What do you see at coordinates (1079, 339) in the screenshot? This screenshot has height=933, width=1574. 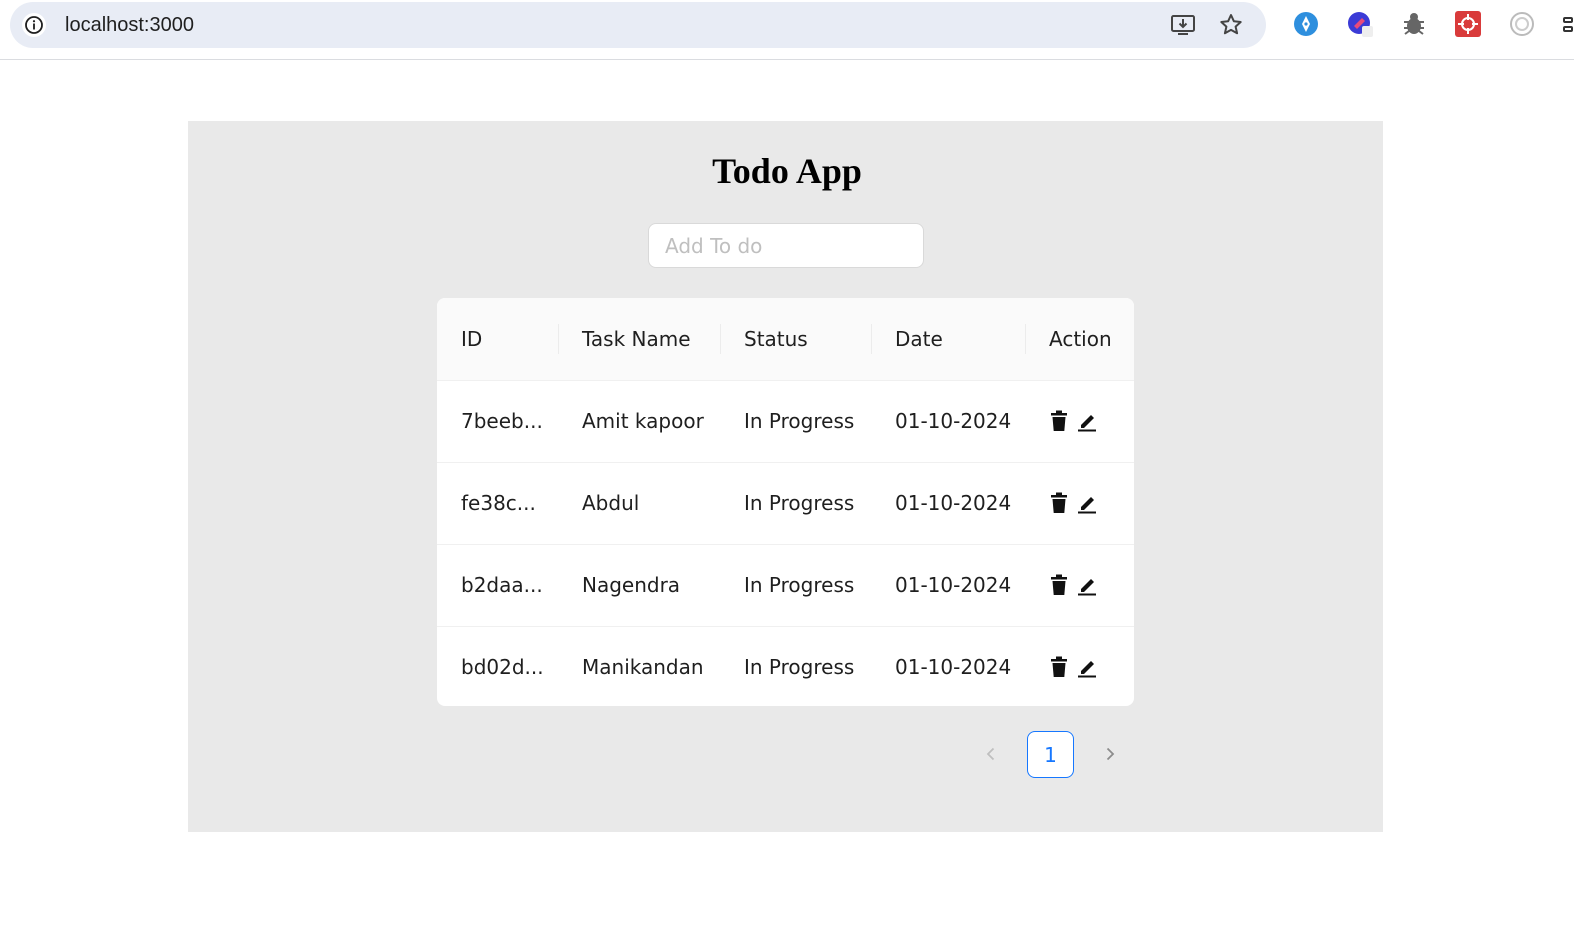 I see `column-header-action: Action` at bounding box center [1079, 339].